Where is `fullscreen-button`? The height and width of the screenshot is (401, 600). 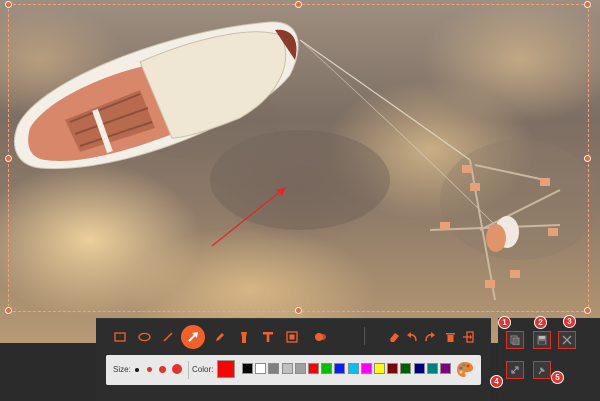
fullscreen-button is located at coordinates (515, 370).